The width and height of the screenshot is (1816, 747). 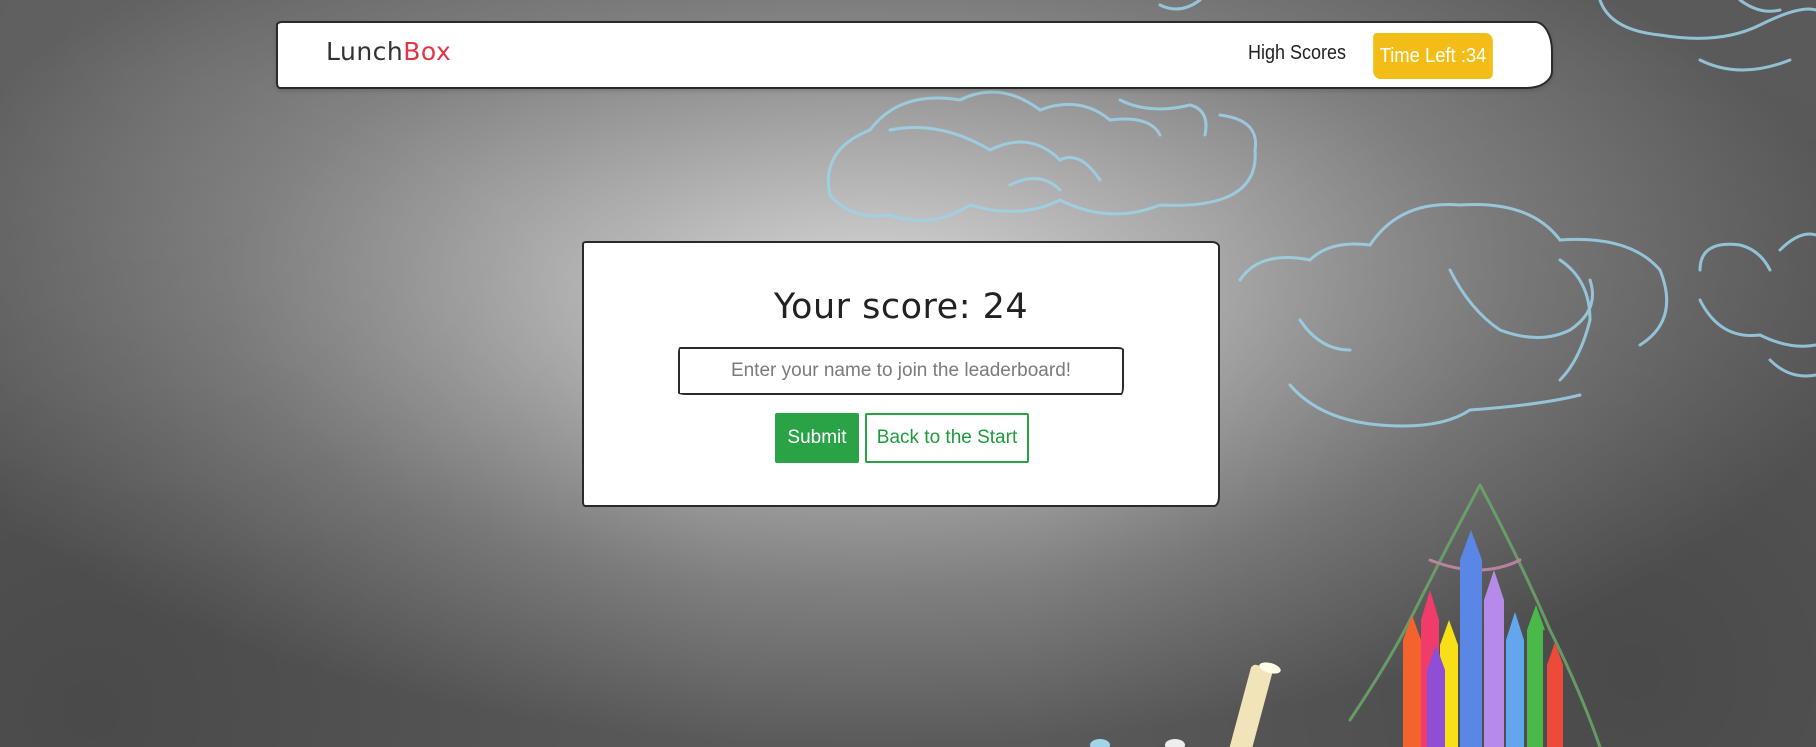 I want to click on leaderboard-name-input, so click(x=901, y=371).